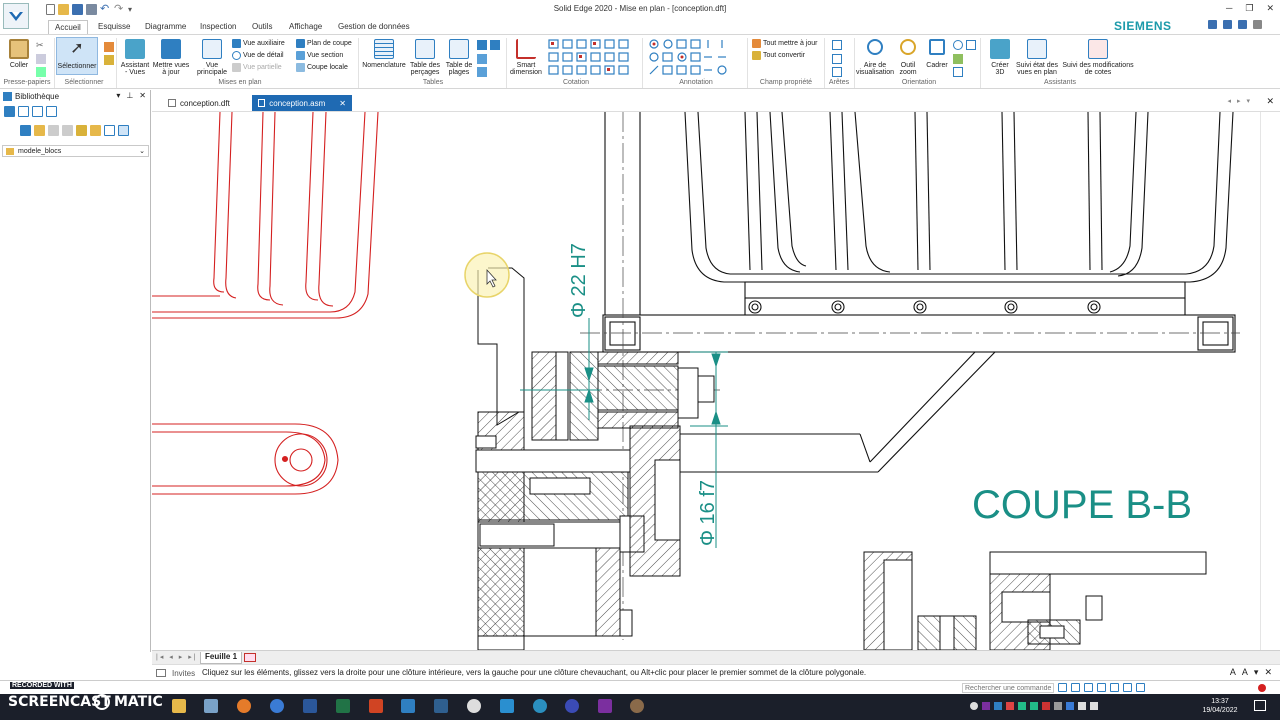  I want to click on tab-scroll-right-icon: ▸, so click(1239, 101).